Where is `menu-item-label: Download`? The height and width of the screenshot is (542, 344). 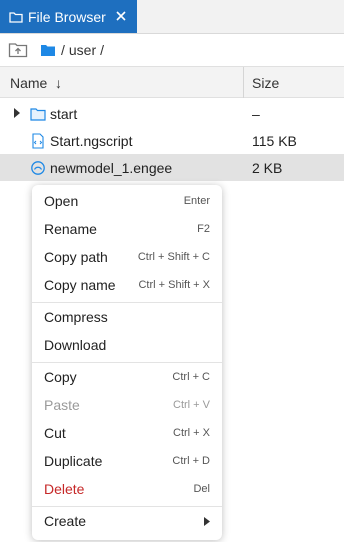
menu-item-label: Download is located at coordinates (75, 345).